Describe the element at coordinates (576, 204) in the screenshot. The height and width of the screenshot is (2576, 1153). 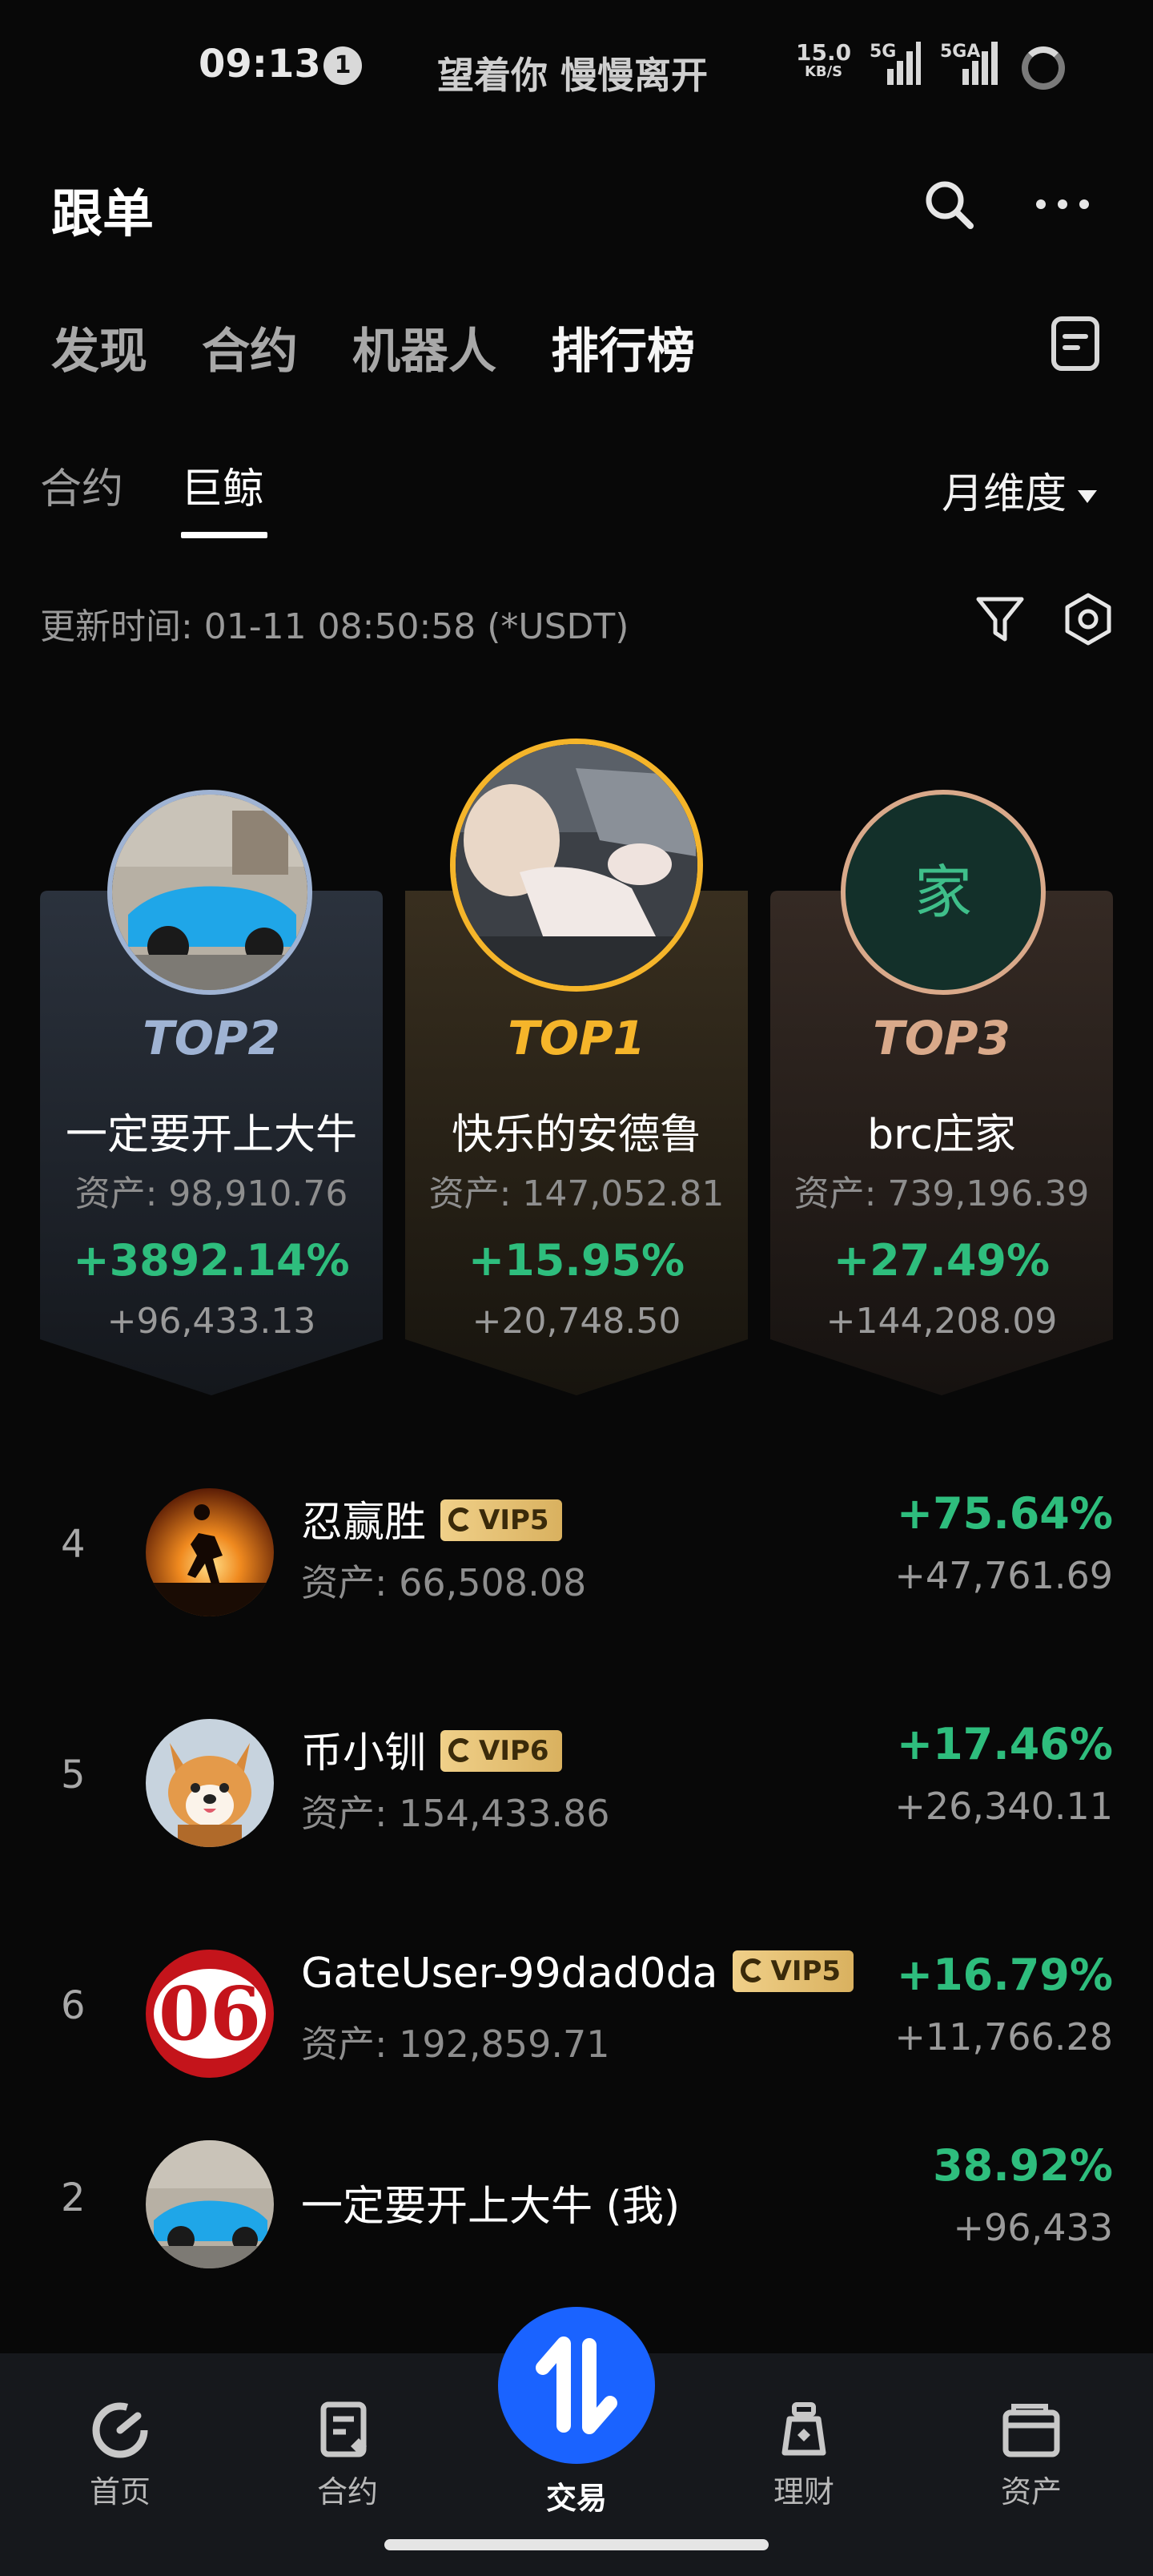
I see `app-header: 跟单` at that location.